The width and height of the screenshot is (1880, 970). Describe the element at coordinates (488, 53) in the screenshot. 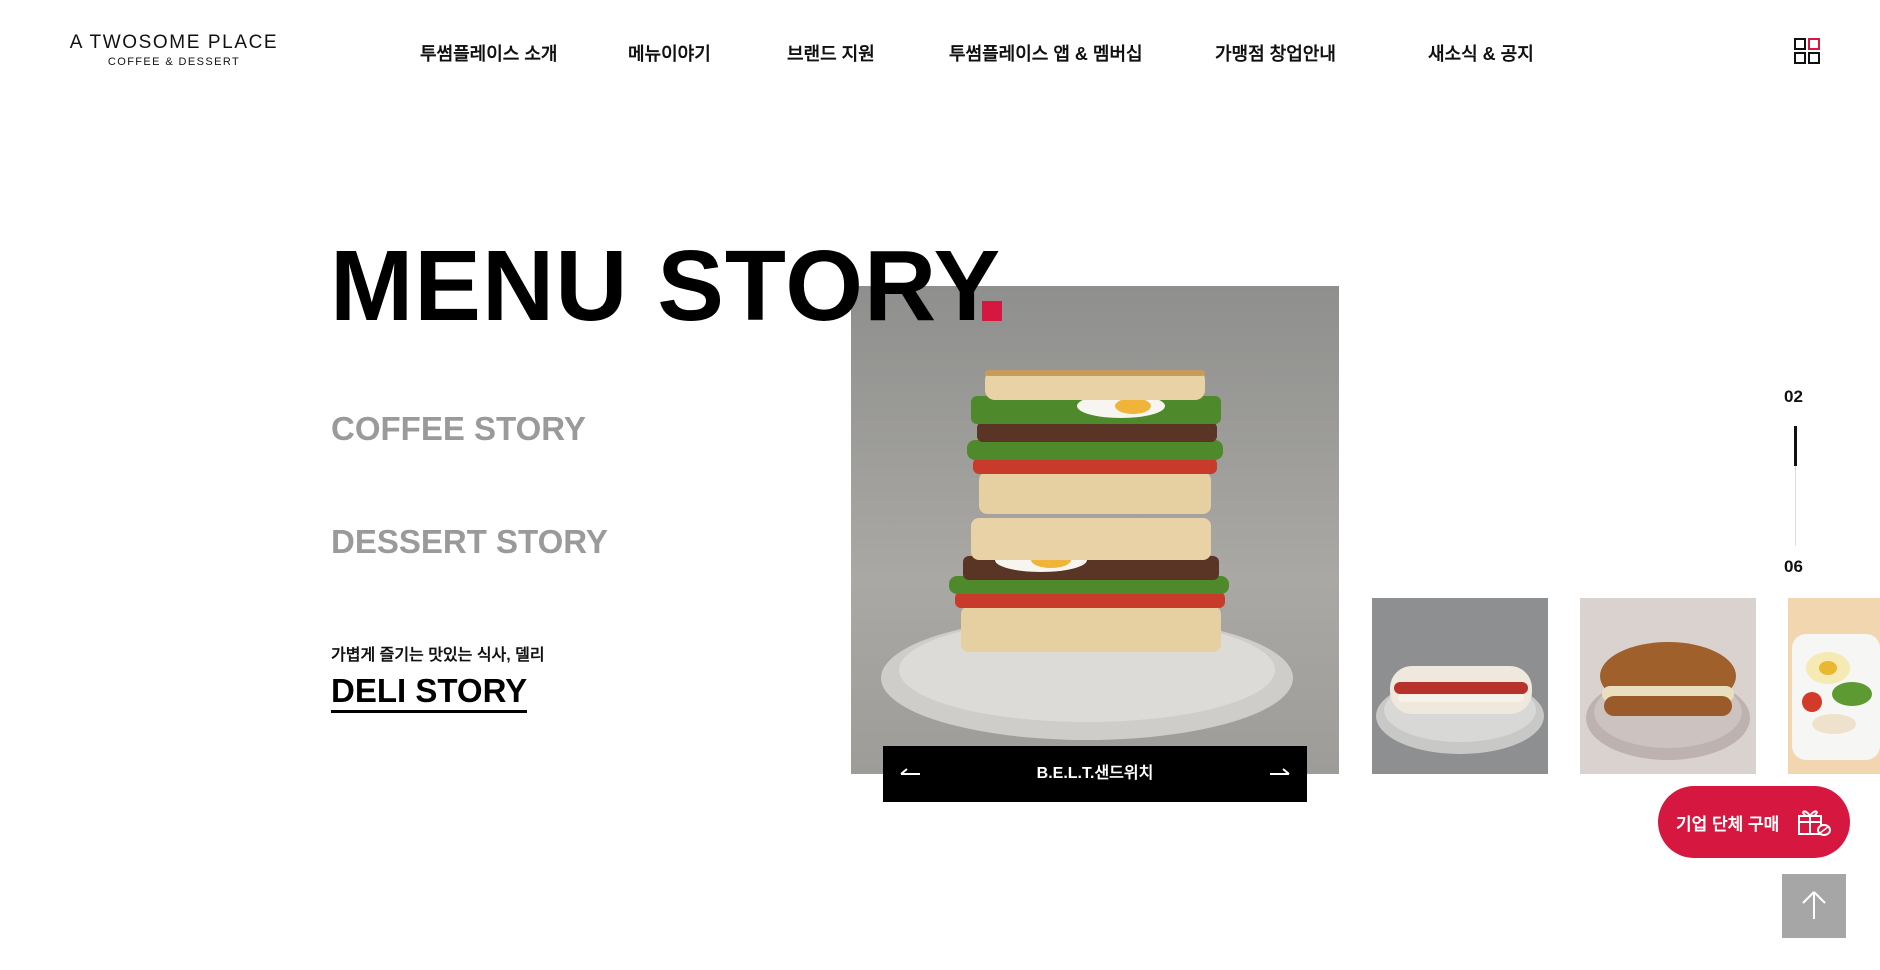

I see `nav-item-about: 투썸플레이스 소개` at that location.